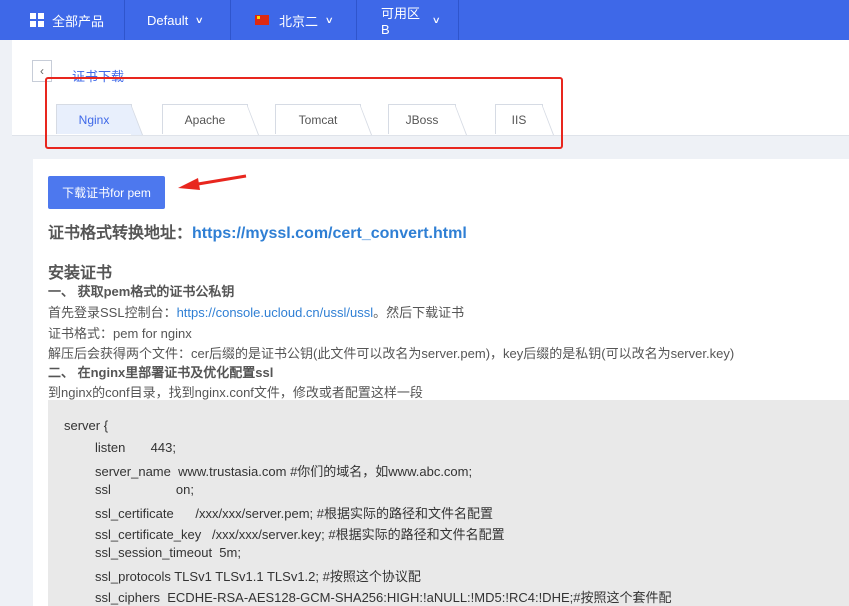 The image size is (849, 606). I want to click on region-selector: 北京二 ∨, so click(294, 20).